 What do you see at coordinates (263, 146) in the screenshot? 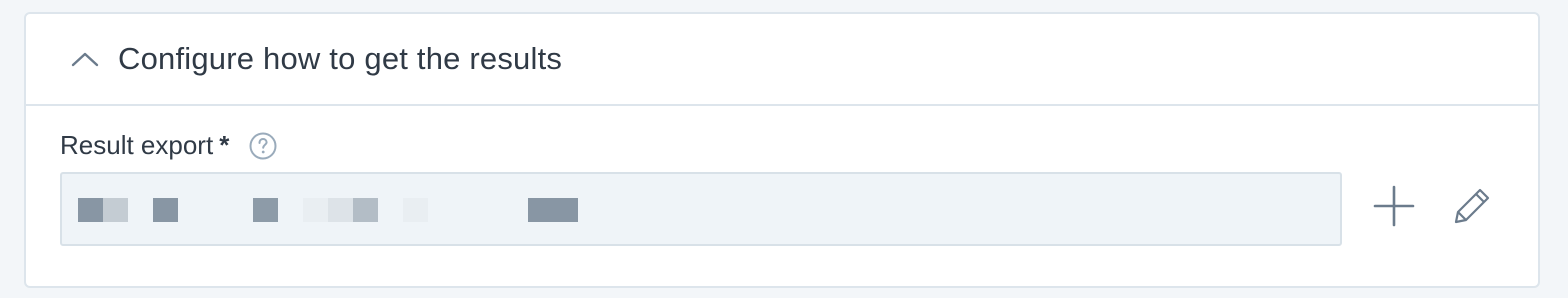
I see `help-circle-icon` at bounding box center [263, 146].